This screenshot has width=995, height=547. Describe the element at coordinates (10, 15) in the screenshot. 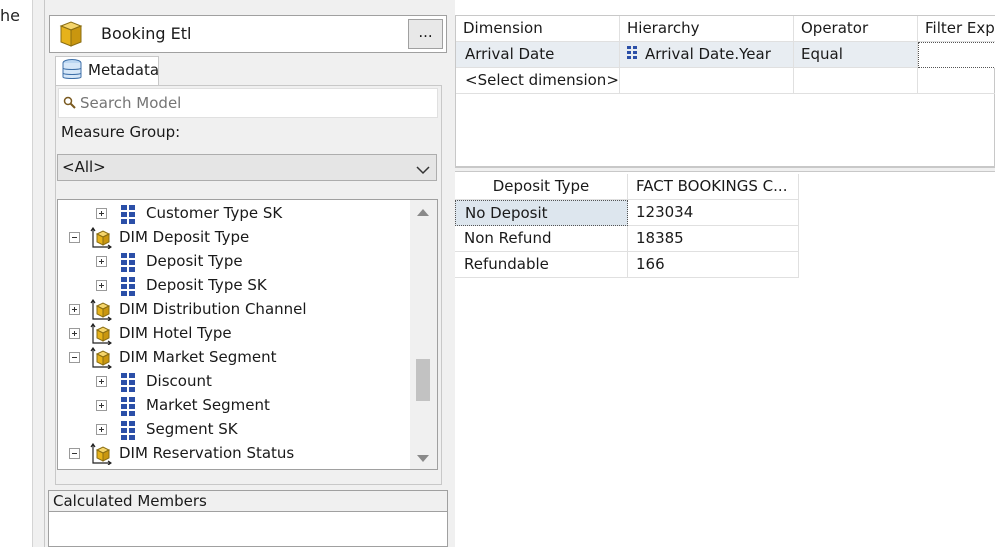

I see `left-strip-text: he` at that location.